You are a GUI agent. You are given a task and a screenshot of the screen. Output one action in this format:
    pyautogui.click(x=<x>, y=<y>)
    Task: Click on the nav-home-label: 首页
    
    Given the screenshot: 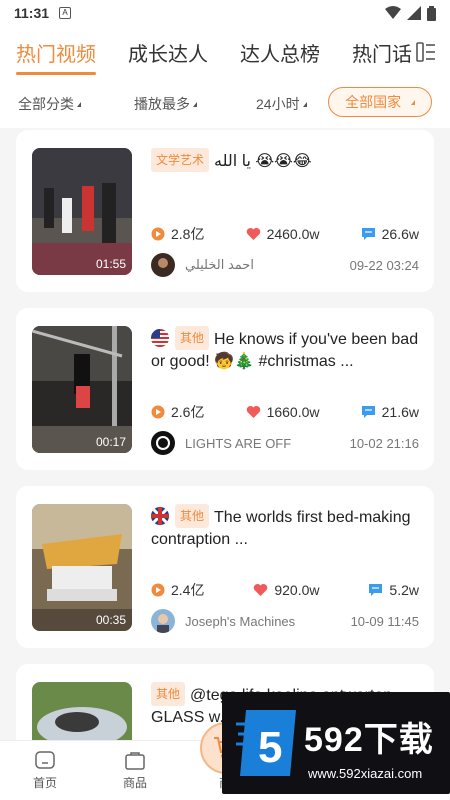 What is the action you would take?
    pyautogui.click(x=44, y=783)
    